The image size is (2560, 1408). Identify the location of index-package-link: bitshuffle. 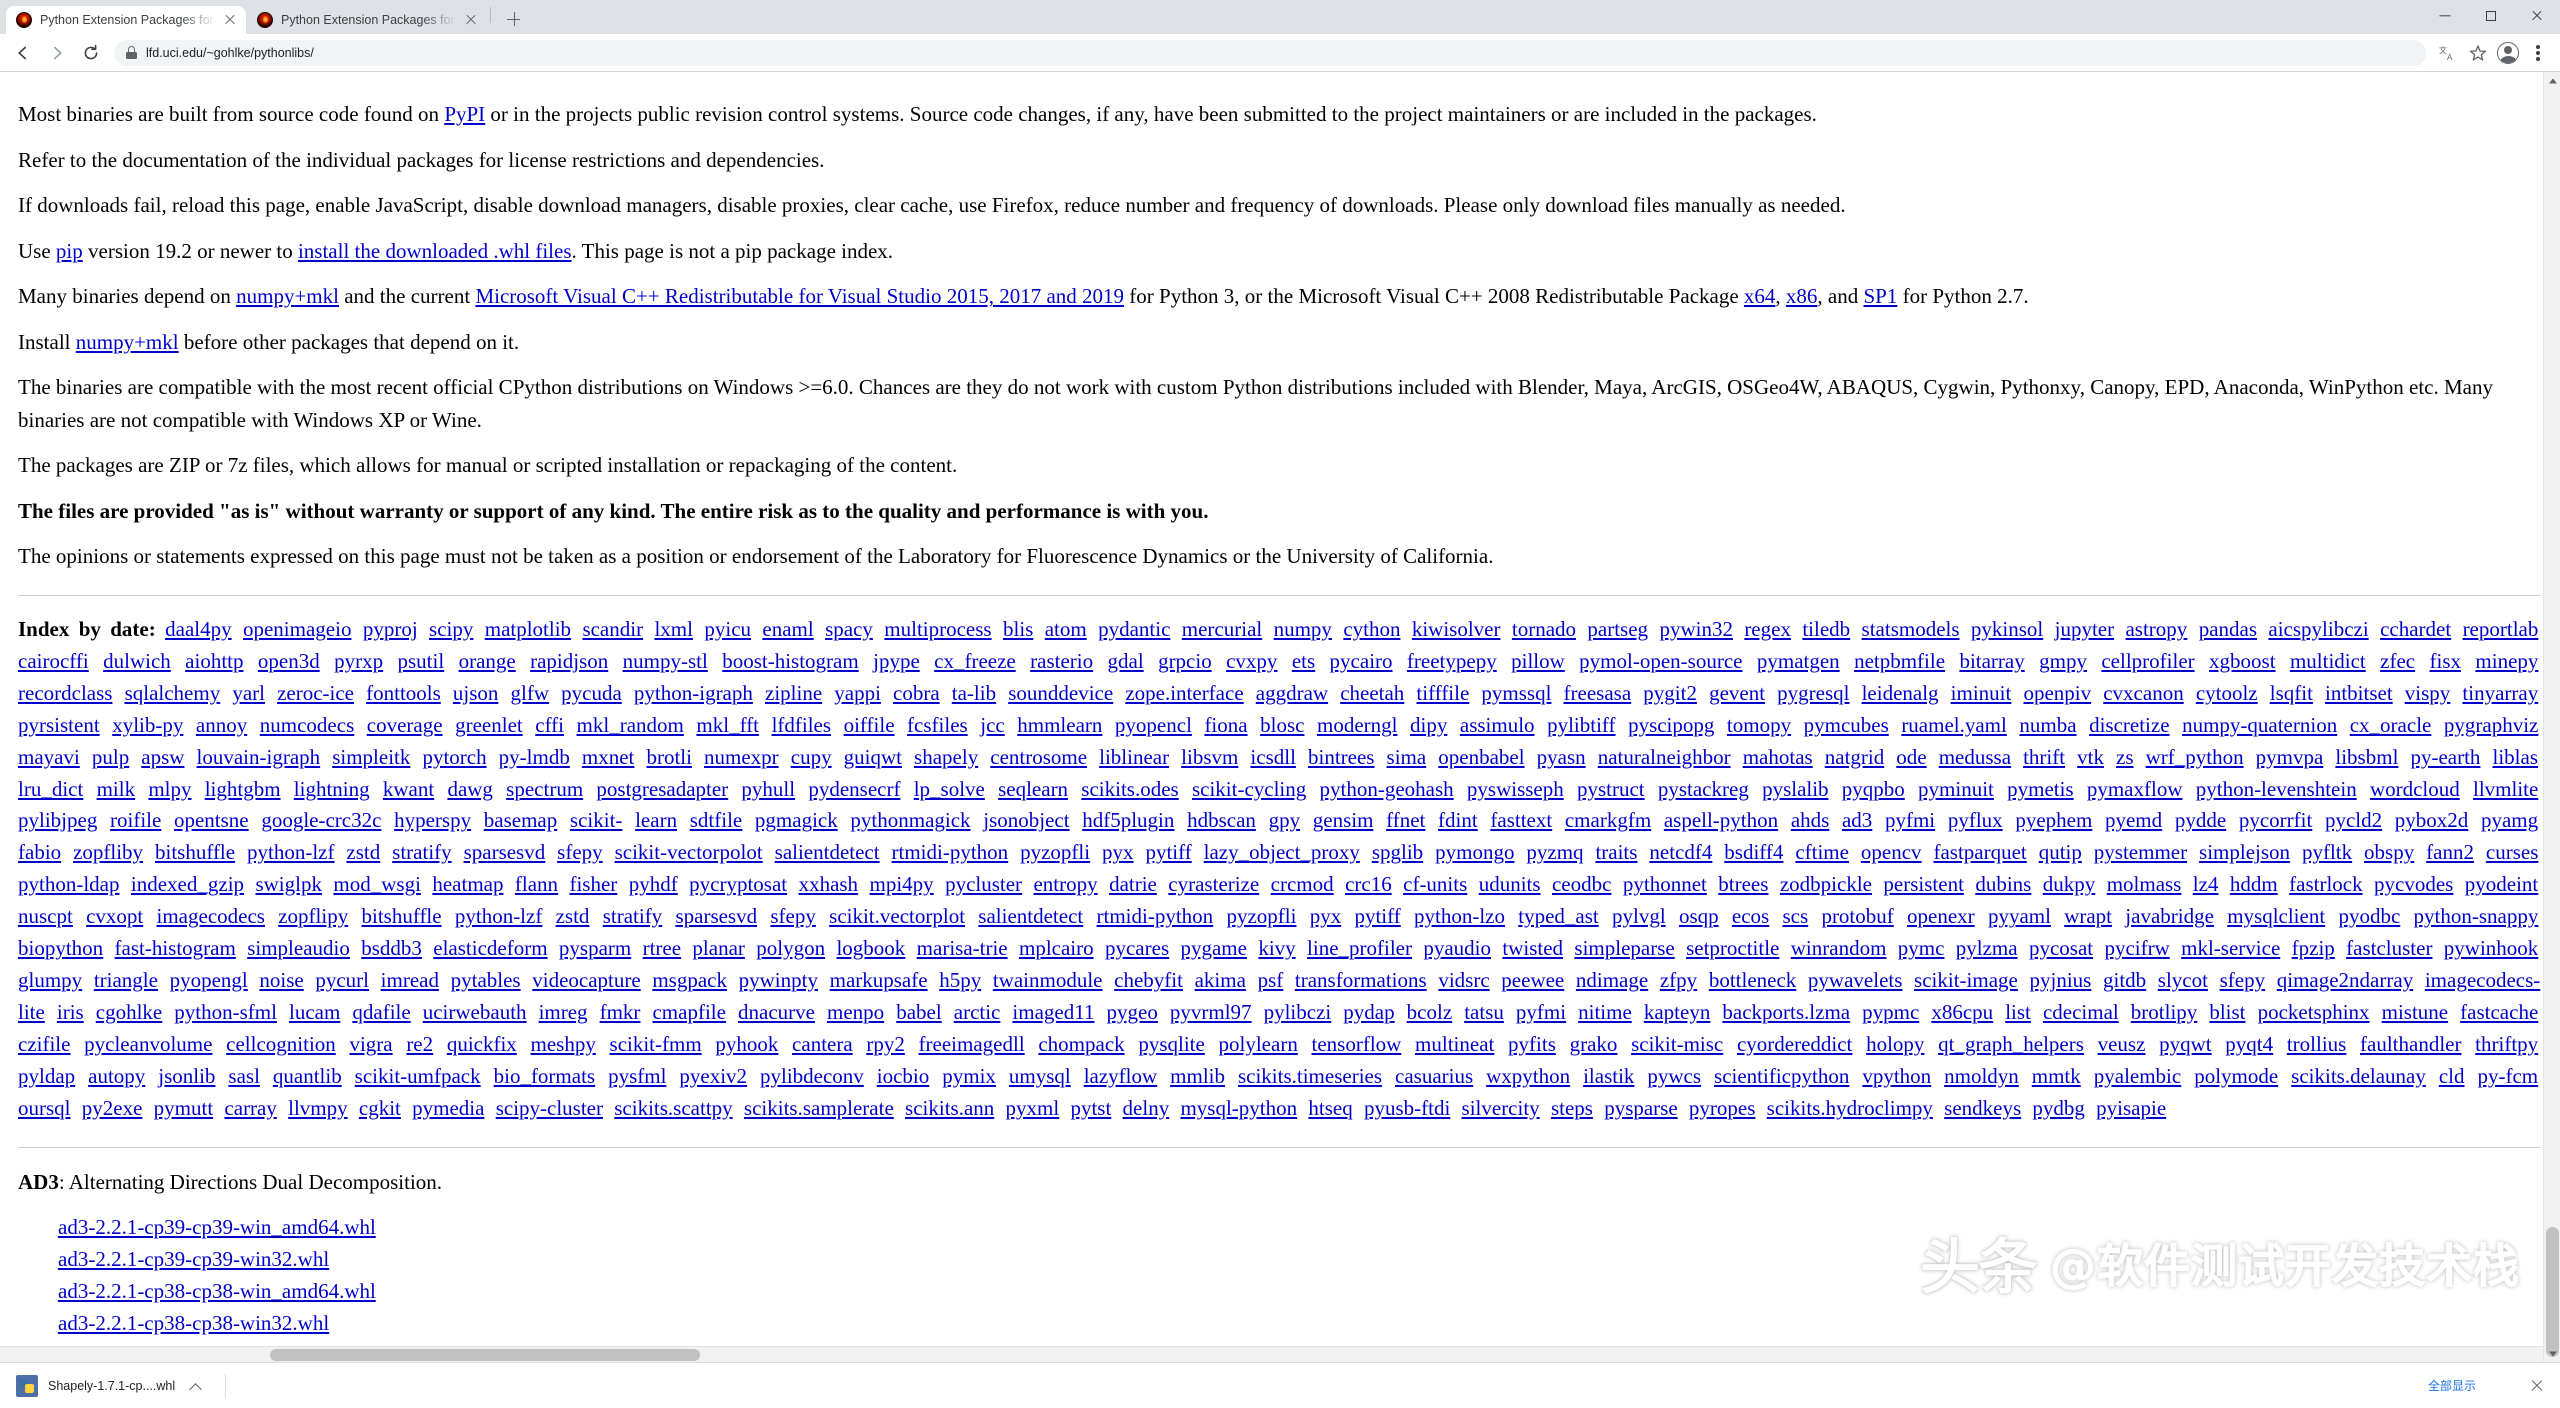
(195, 852).